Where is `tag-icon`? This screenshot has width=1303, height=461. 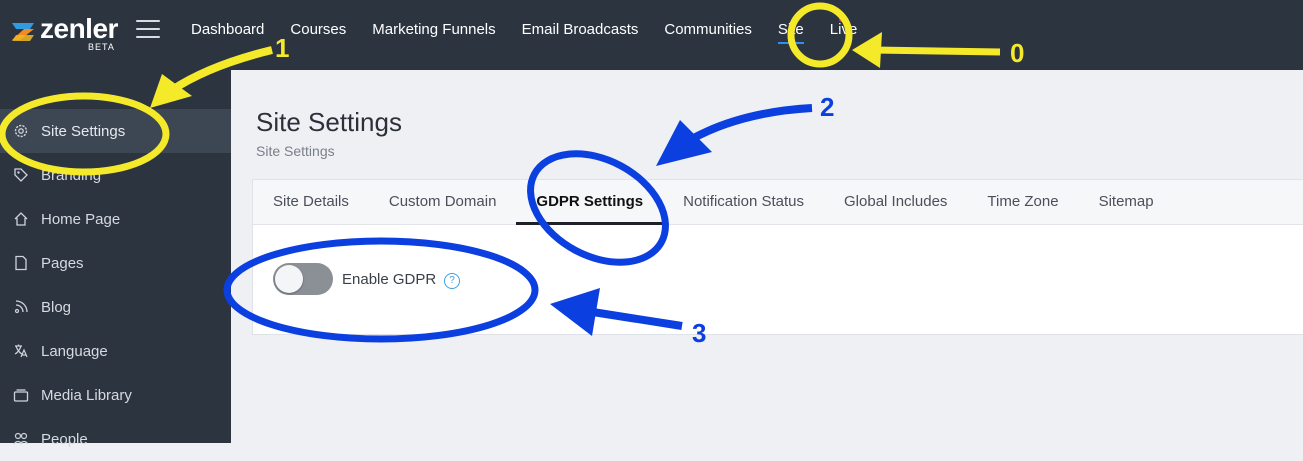
tag-icon is located at coordinates (21, 175).